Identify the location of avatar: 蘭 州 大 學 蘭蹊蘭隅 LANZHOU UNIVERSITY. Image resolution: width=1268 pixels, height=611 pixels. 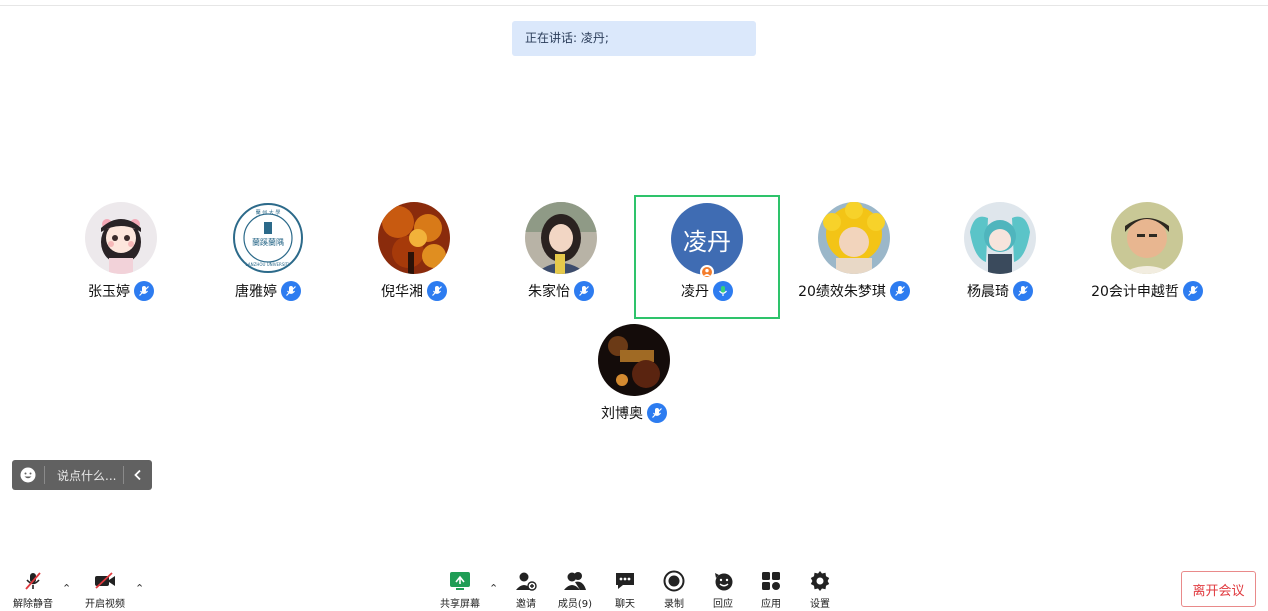
(268, 238).